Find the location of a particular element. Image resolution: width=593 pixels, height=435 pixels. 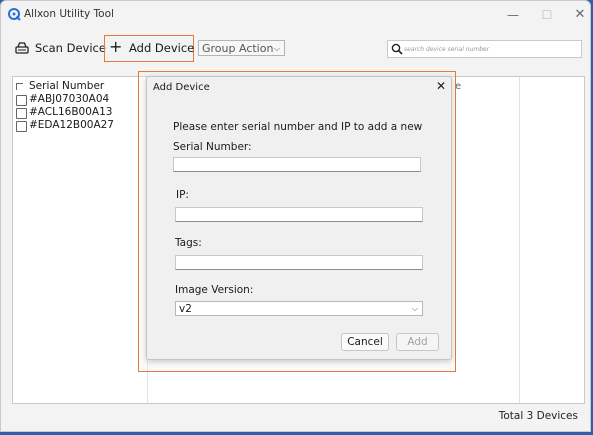

add-device-button: + Add Device is located at coordinates (149, 48).